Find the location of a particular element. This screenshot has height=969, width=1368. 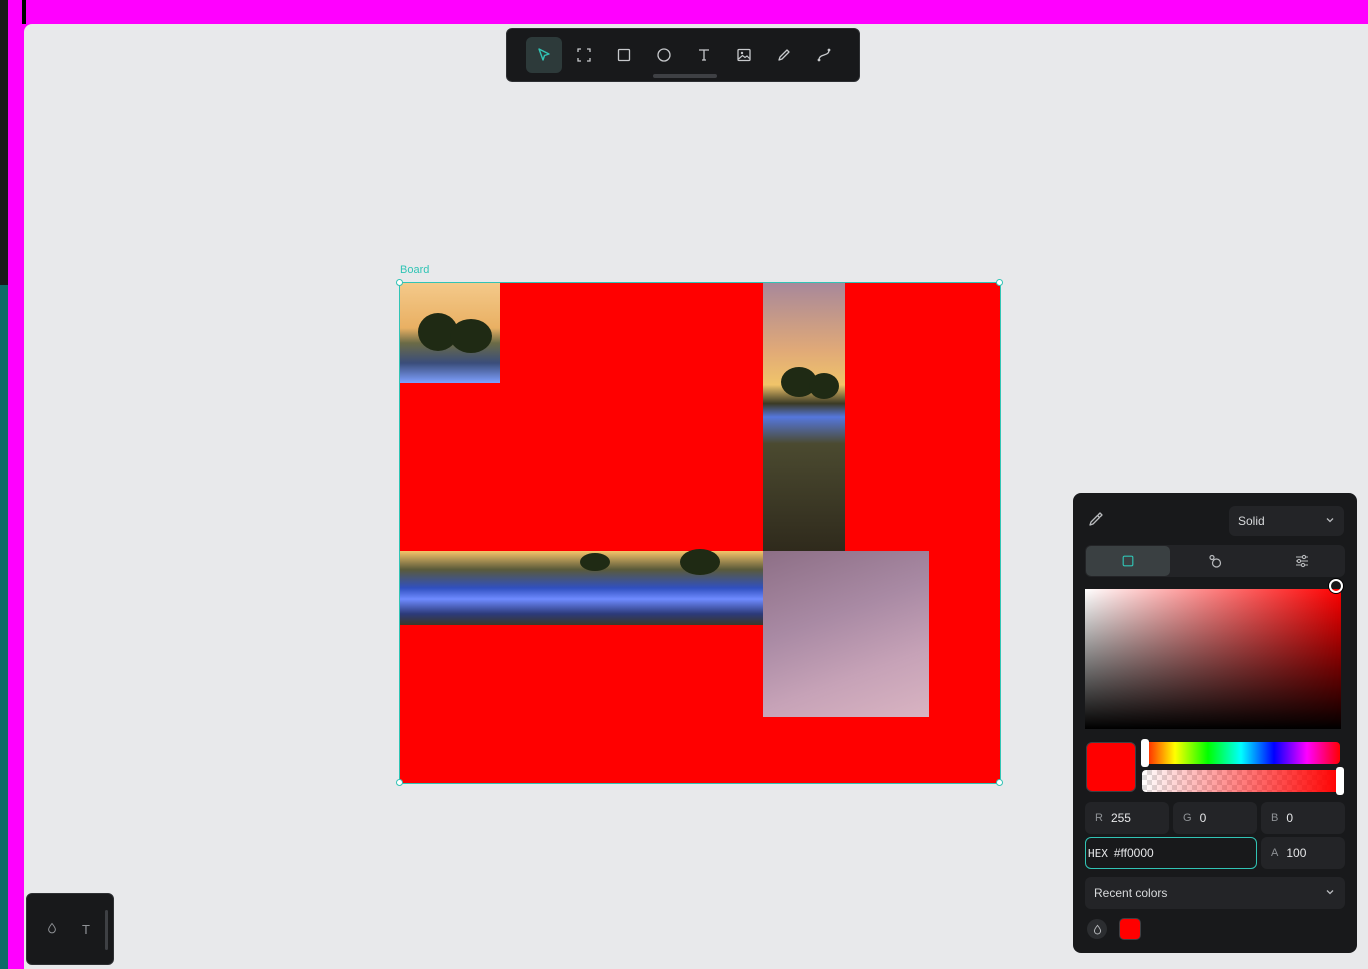

frame-icon is located at coordinates (584, 55).